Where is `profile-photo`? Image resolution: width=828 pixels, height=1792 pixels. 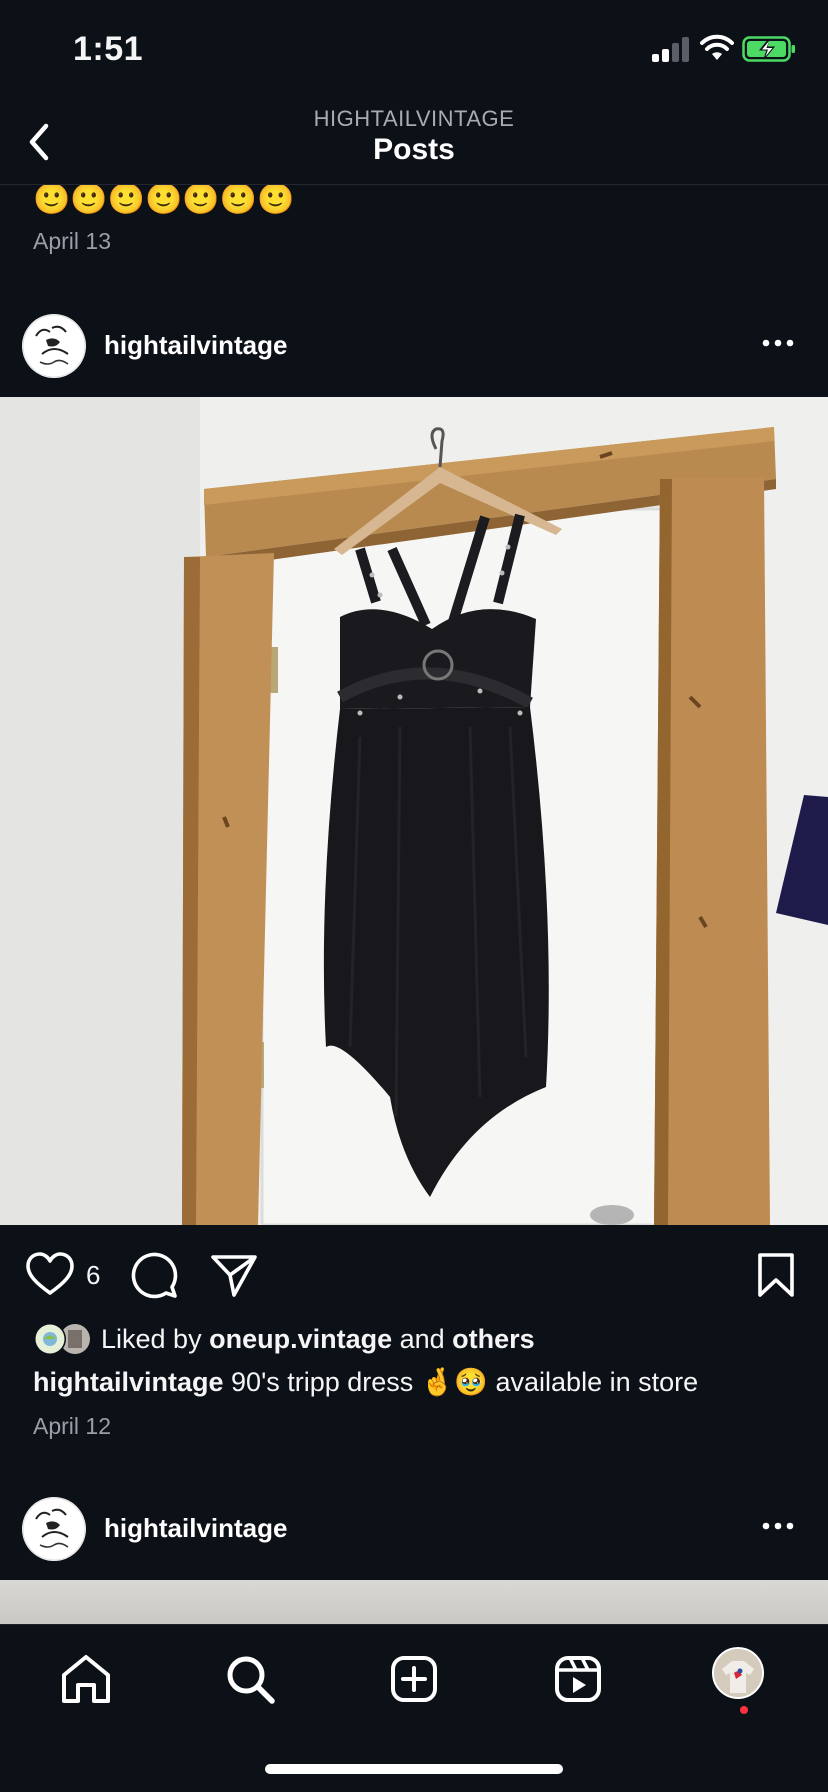 profile-photo is located at coordinates (738, 1673).